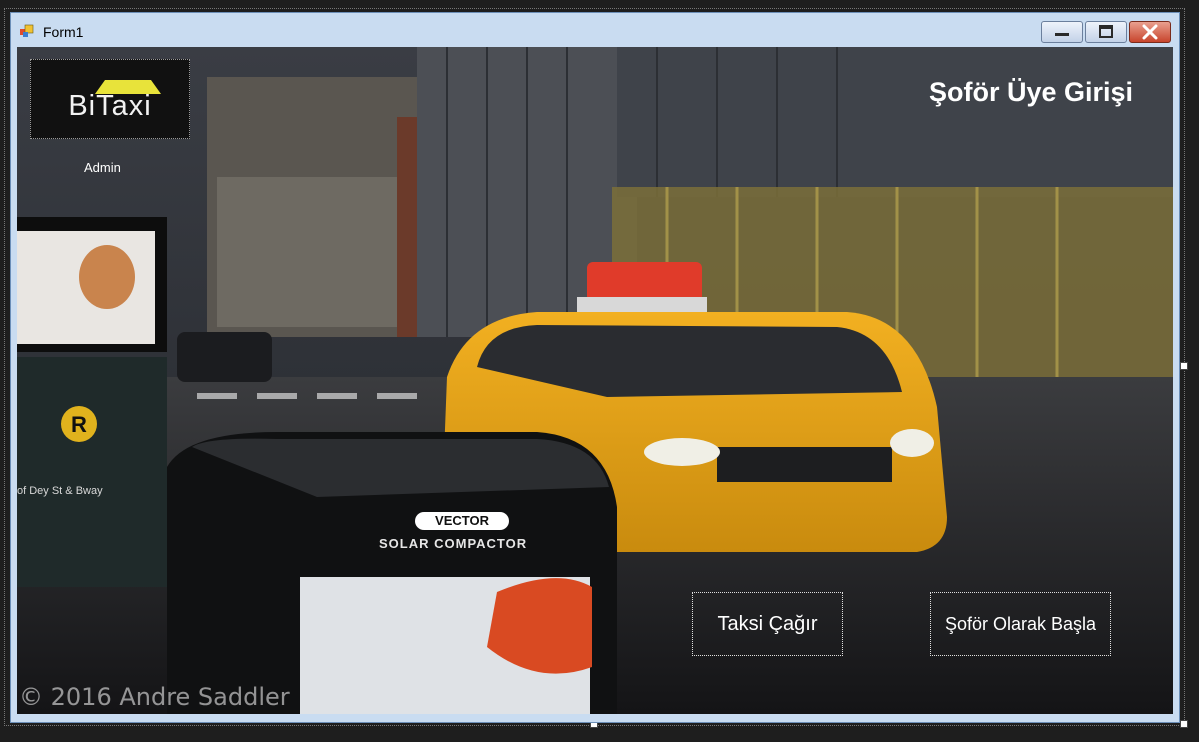  Describe the element at coordinates (1184, 366) in the screenshot. I see `resize-handle-right` at that location.